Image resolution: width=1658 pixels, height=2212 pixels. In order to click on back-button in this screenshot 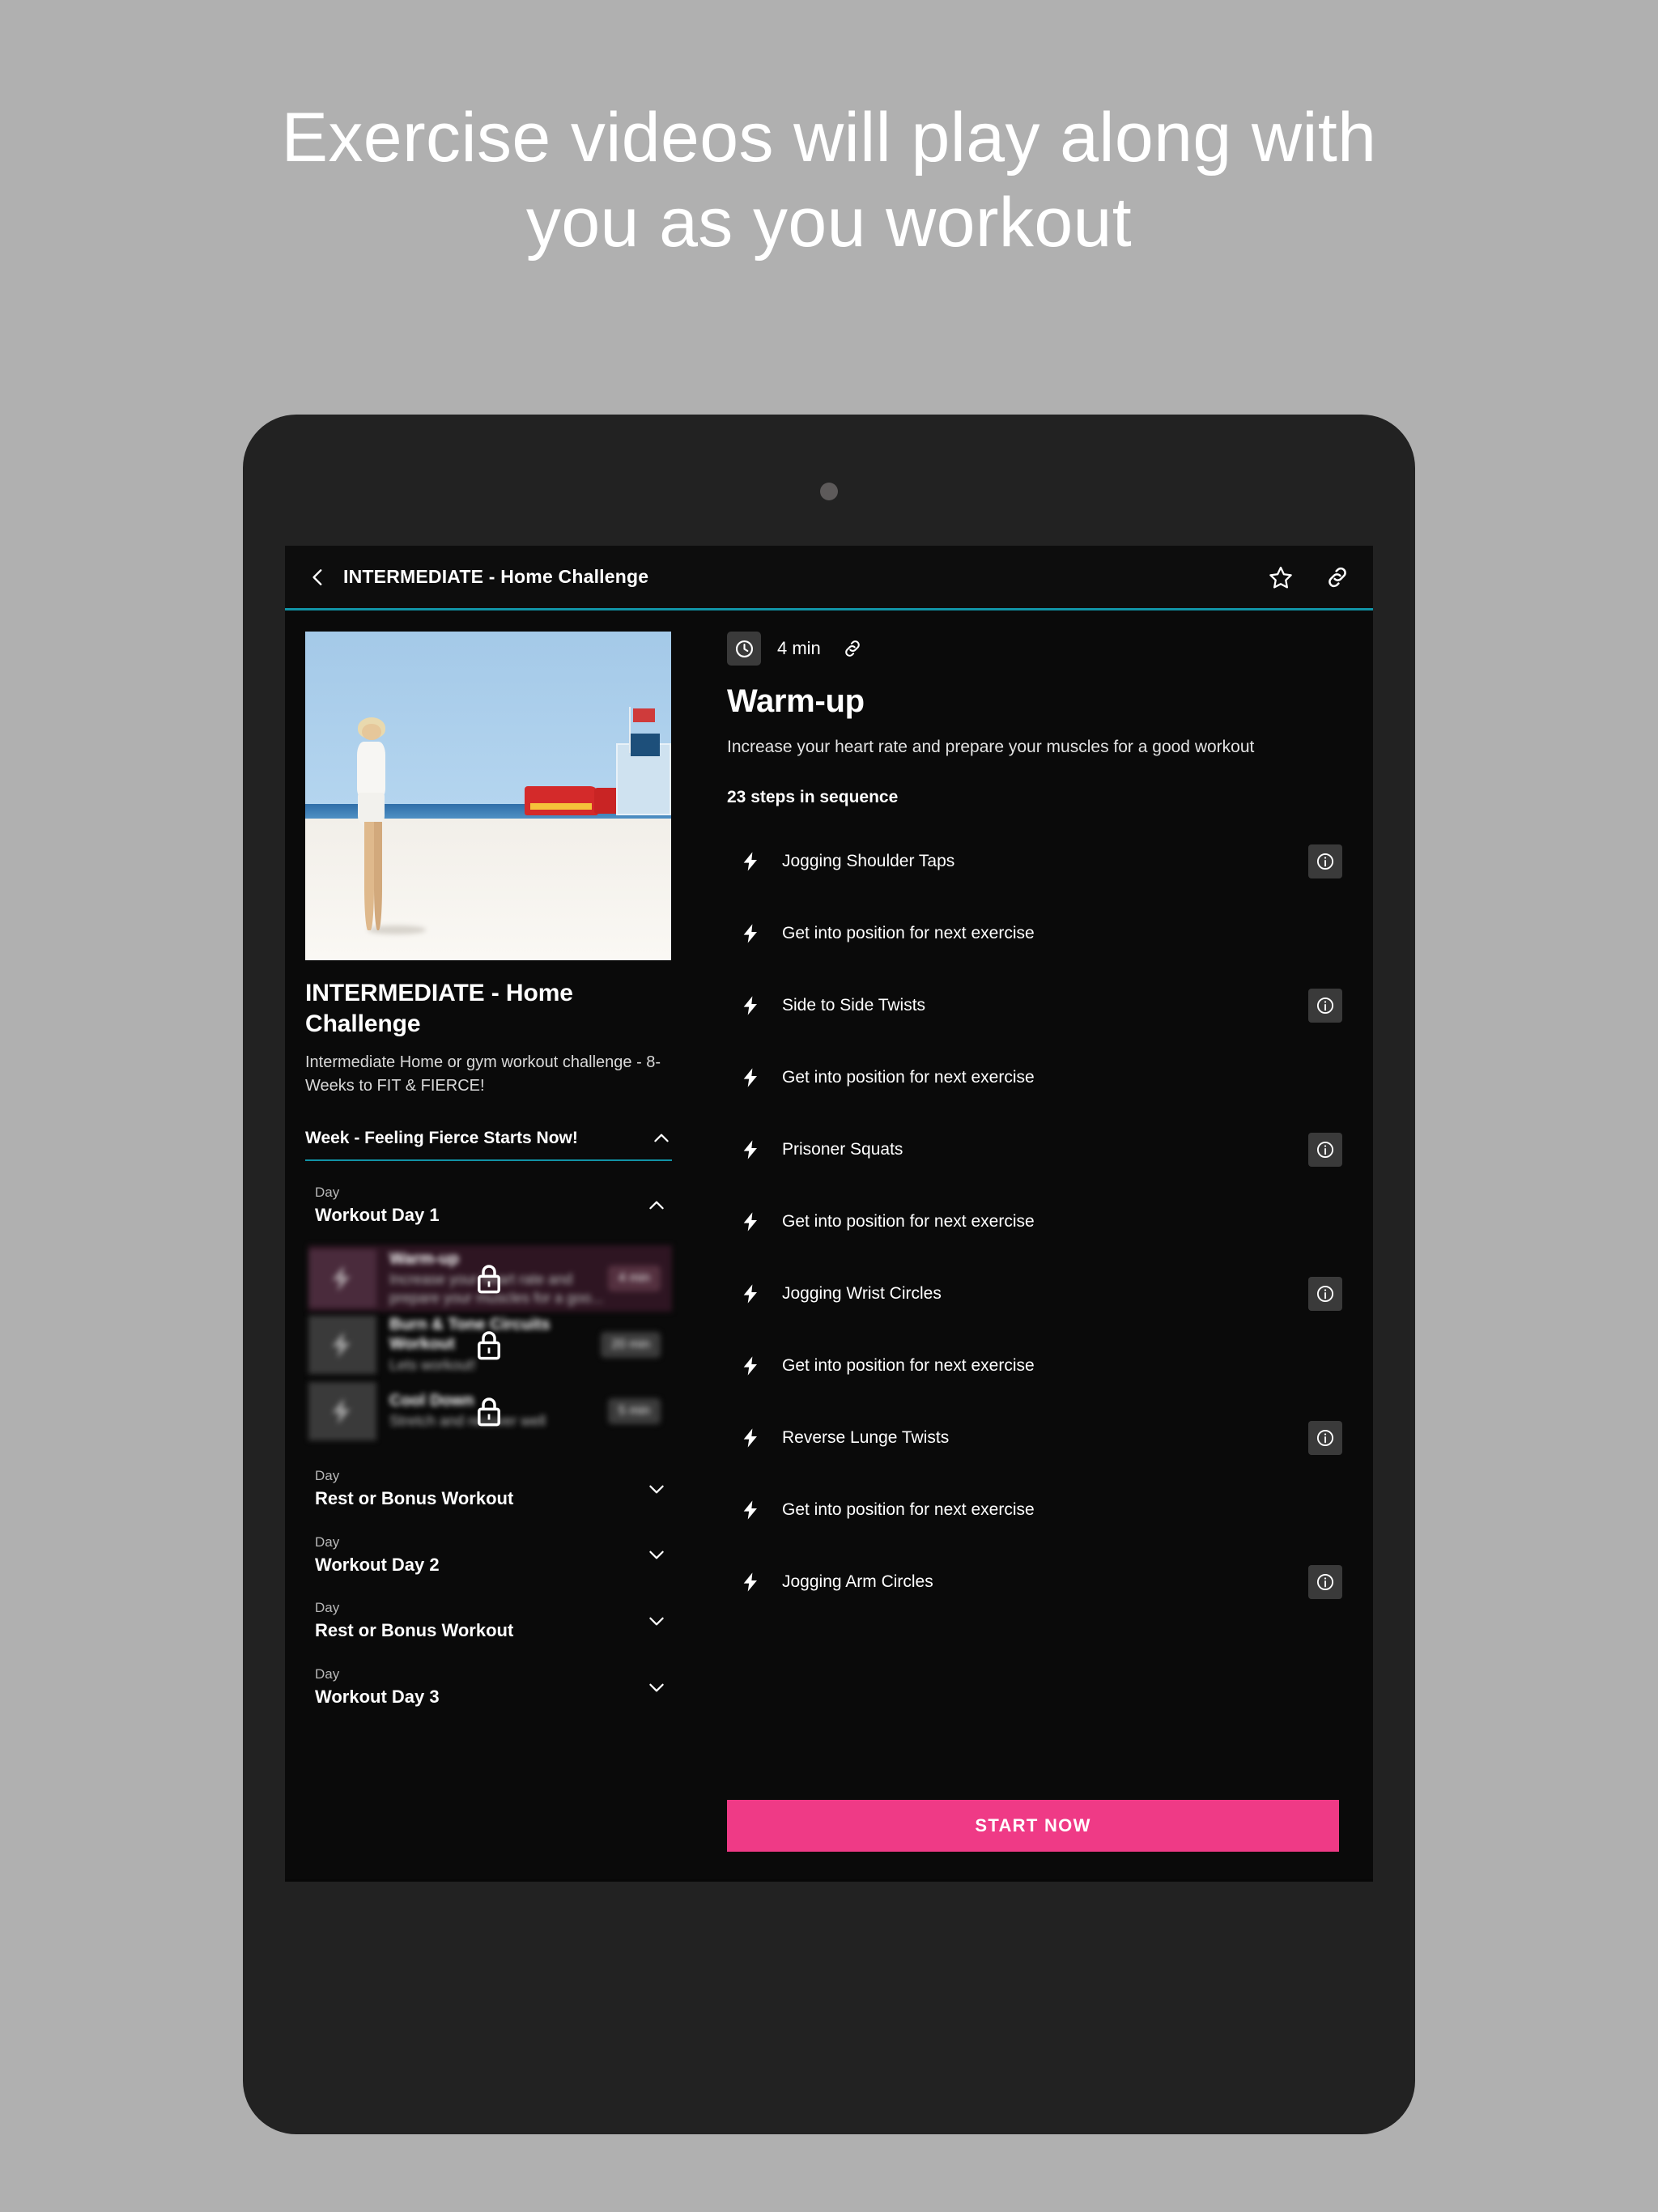, I will do `click(318, 577)`.